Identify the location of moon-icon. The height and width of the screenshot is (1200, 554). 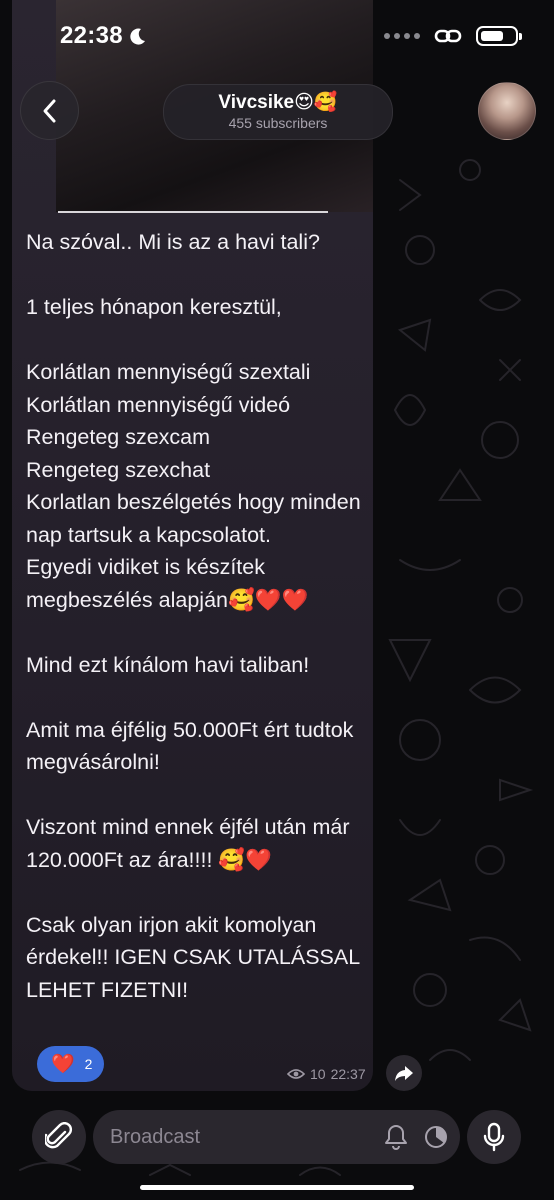
(137, 36).